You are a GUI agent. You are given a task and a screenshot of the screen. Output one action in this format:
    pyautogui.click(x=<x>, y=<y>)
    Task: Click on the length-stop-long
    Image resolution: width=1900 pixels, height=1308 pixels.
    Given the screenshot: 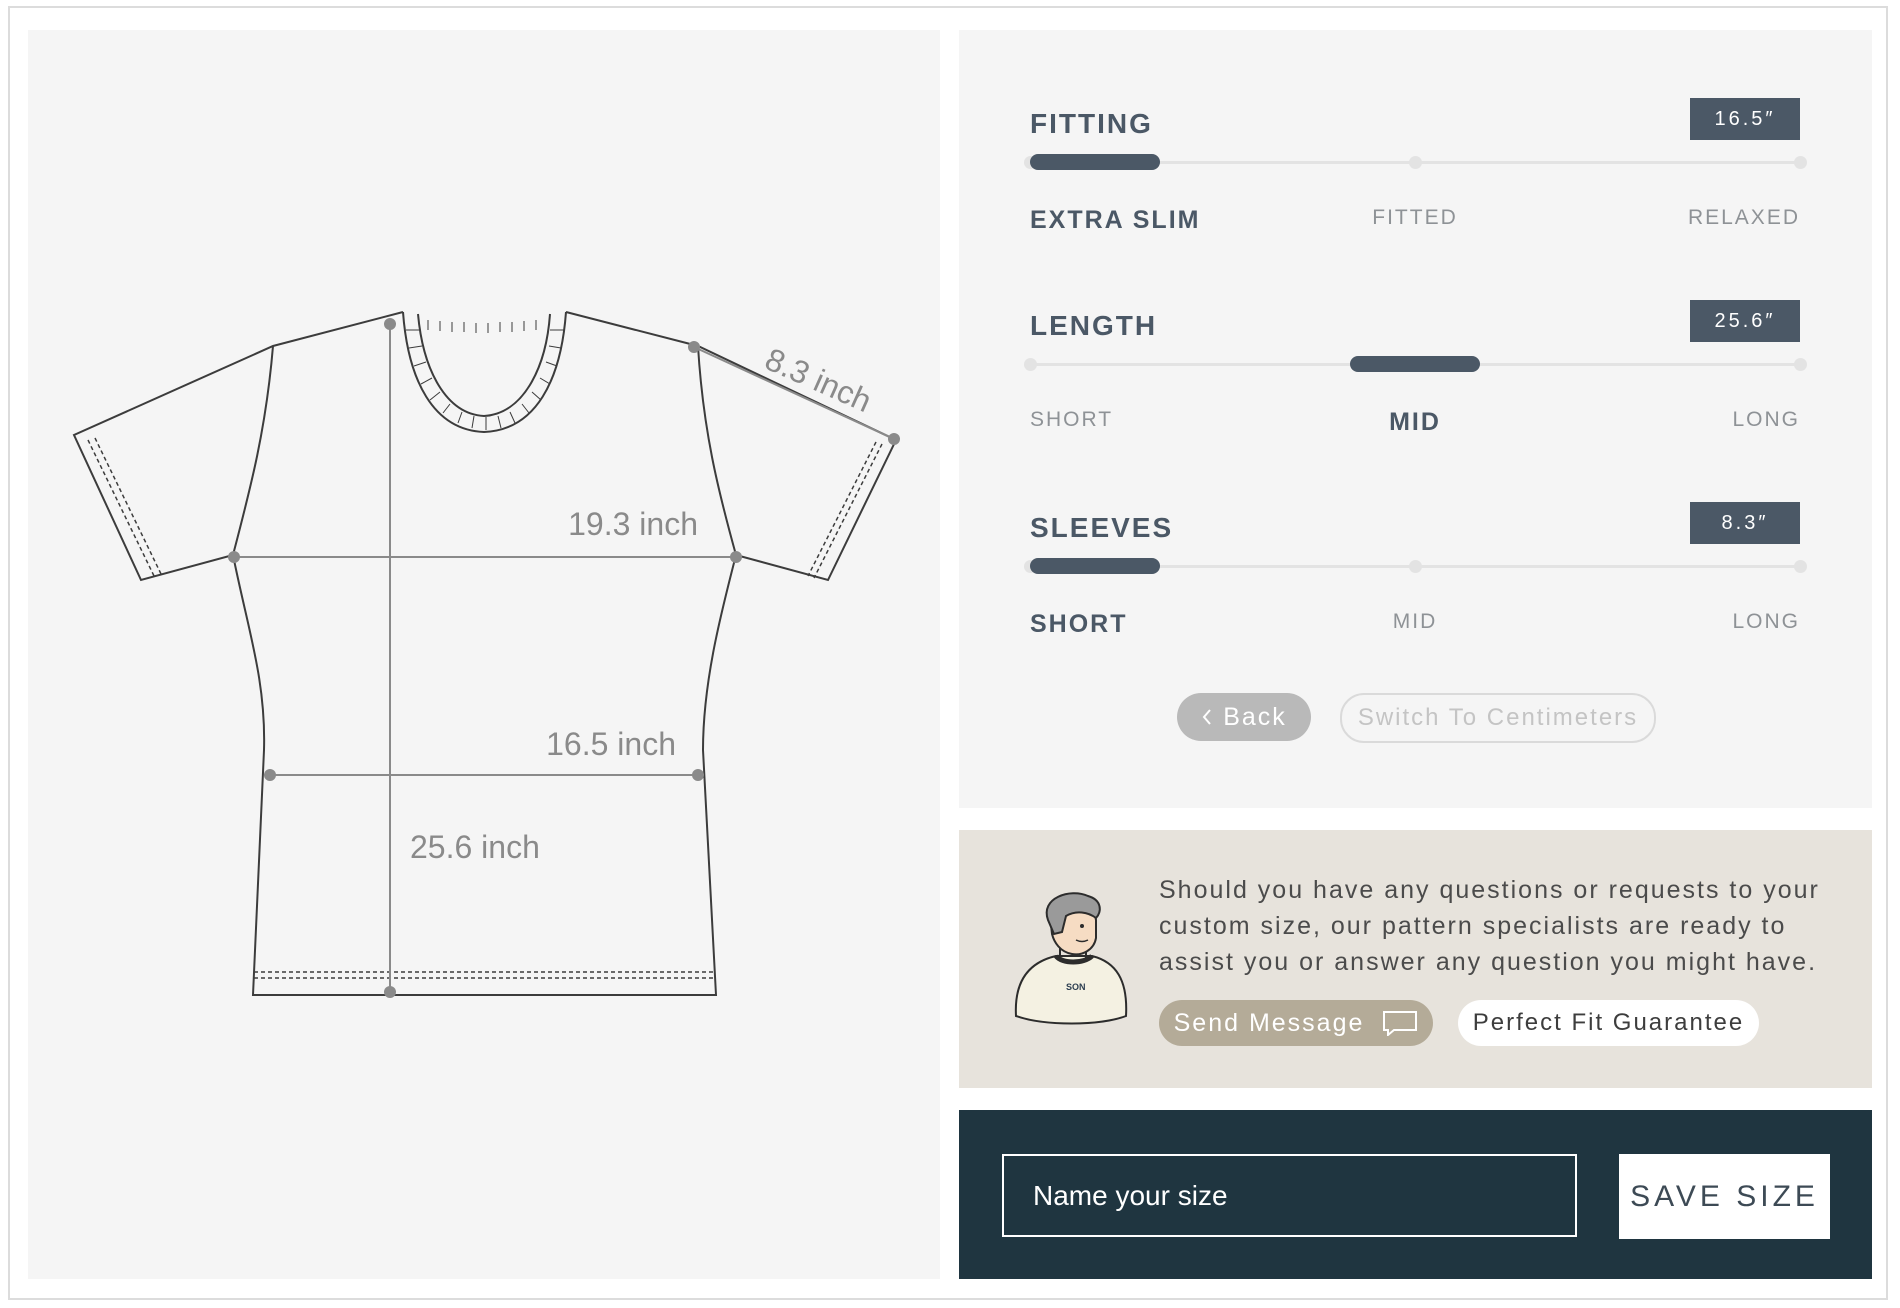 What is the action you would take?
    pyautogui.click(x=1800, y=364)
    